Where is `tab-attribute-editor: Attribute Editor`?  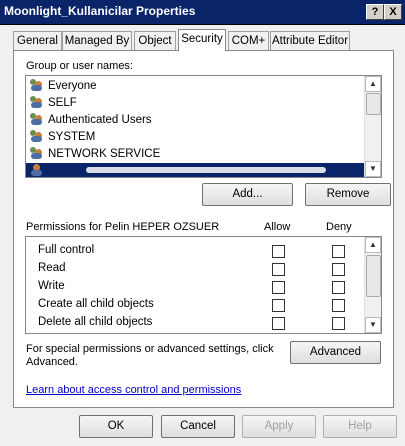 tab-attribute-editor: Attribute Editor is located at coordinates (310, 40).